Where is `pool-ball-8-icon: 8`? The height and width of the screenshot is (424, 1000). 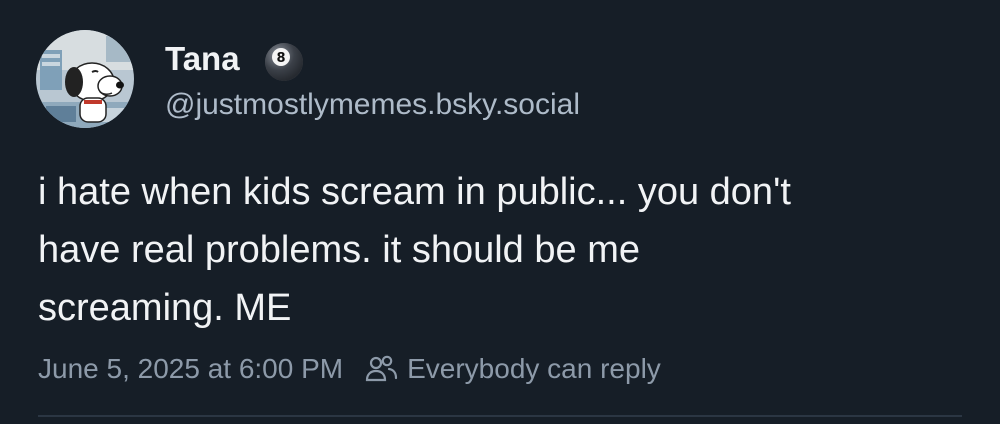
pool-ball-8-icon: 8 is located at coordinates (284, 62).